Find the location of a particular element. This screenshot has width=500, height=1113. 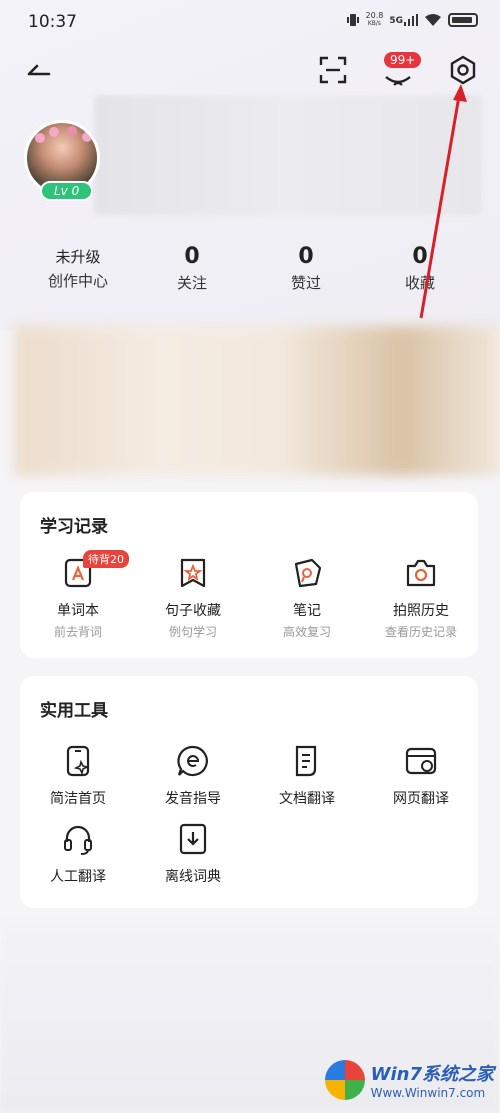

vibrate-icon is located at coordinates (352, 20).